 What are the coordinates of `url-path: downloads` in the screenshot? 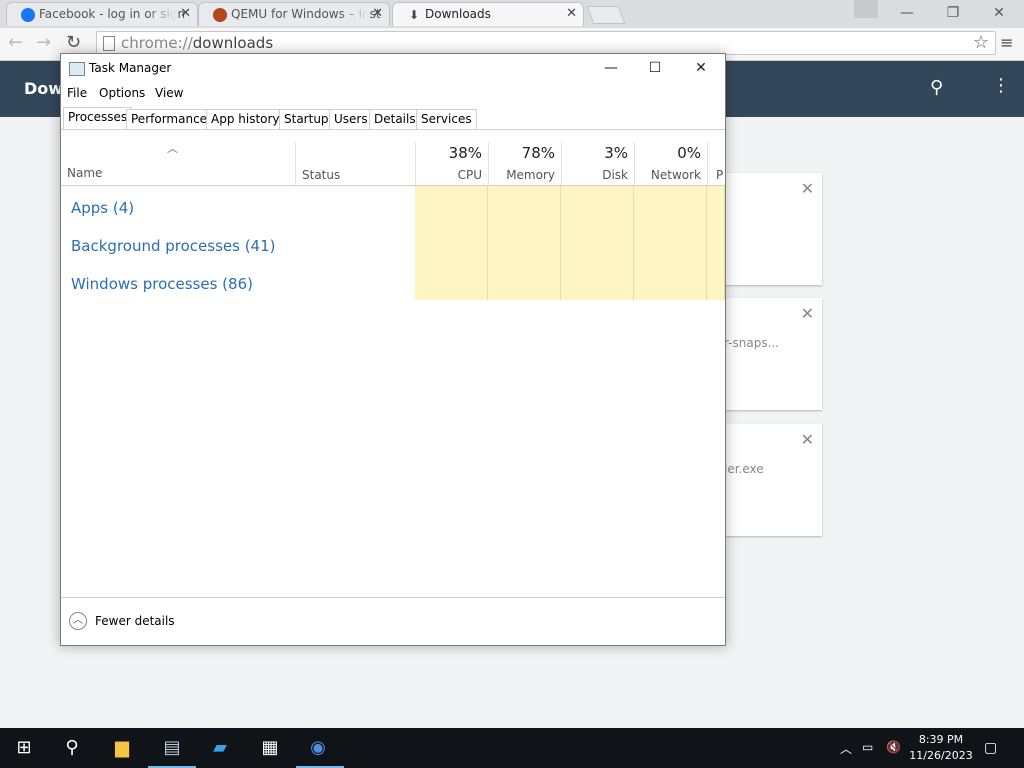 It's located at (233, 43).